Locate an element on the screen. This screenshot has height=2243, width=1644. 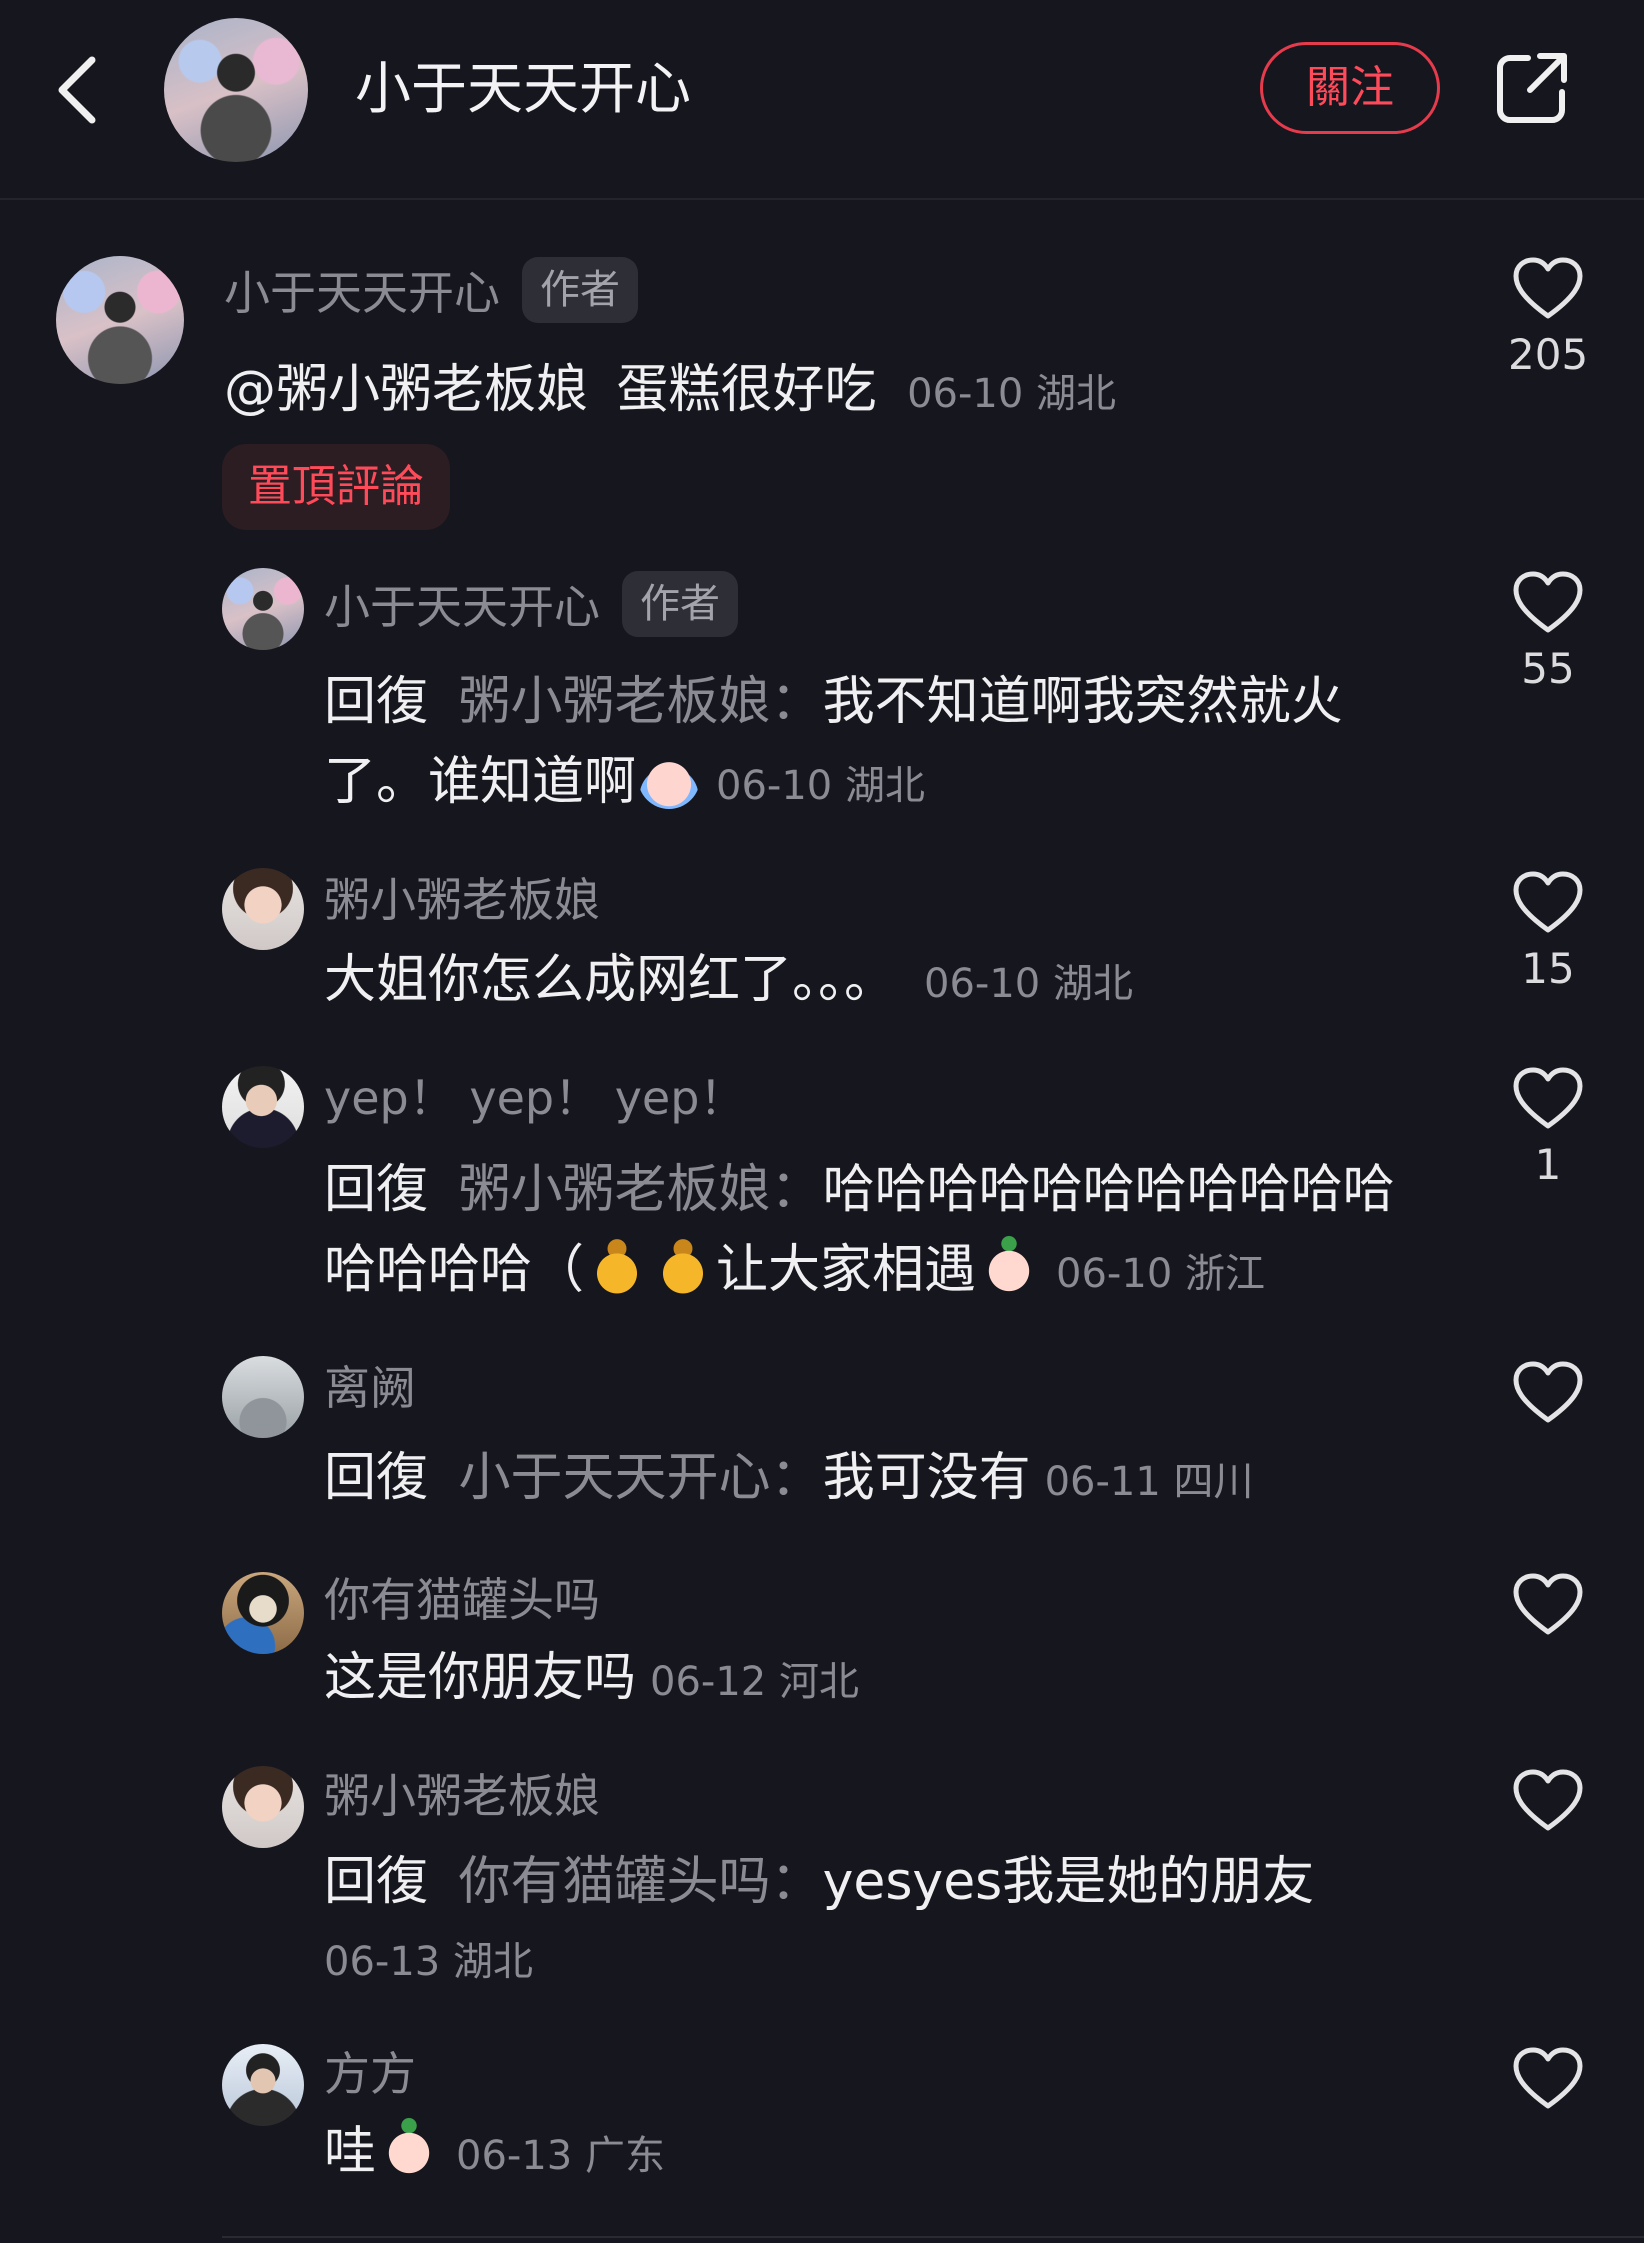
username: 方方 is located at coordinates (370, 2071).